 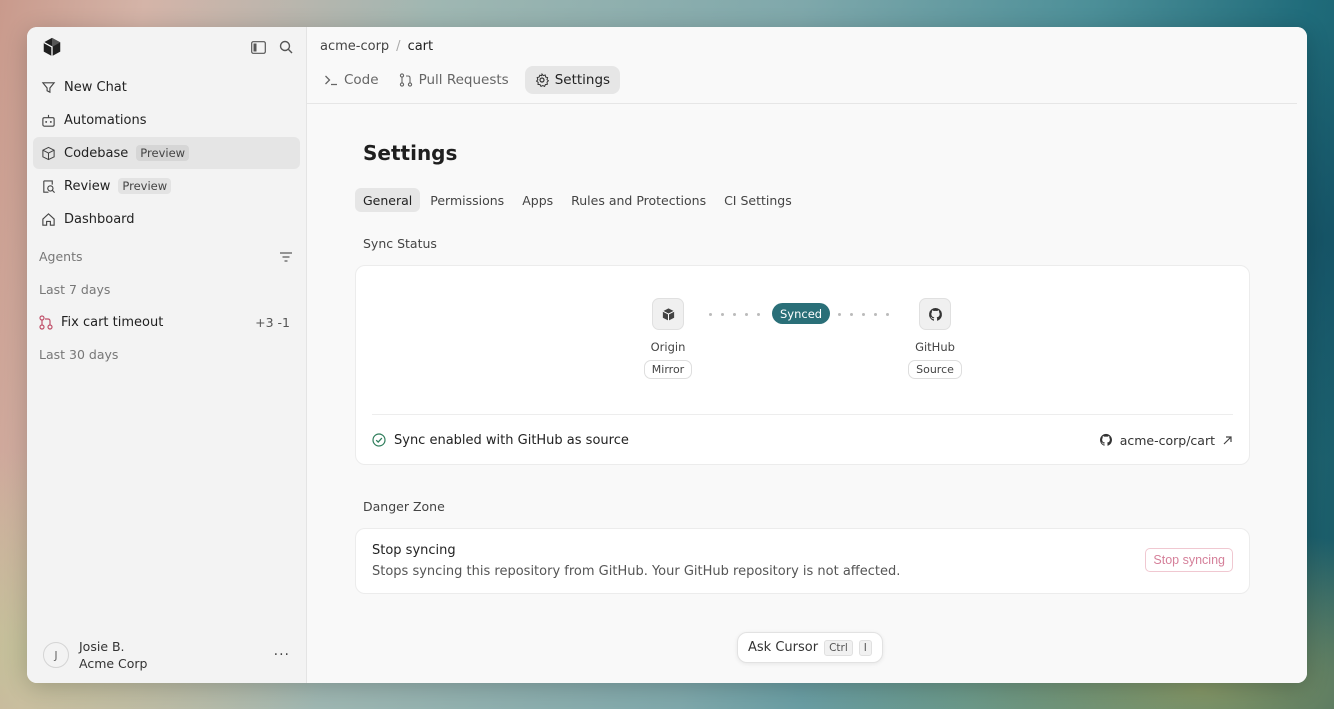 I want to click on subtab-apps: Apps, so click(x=537, y=200).